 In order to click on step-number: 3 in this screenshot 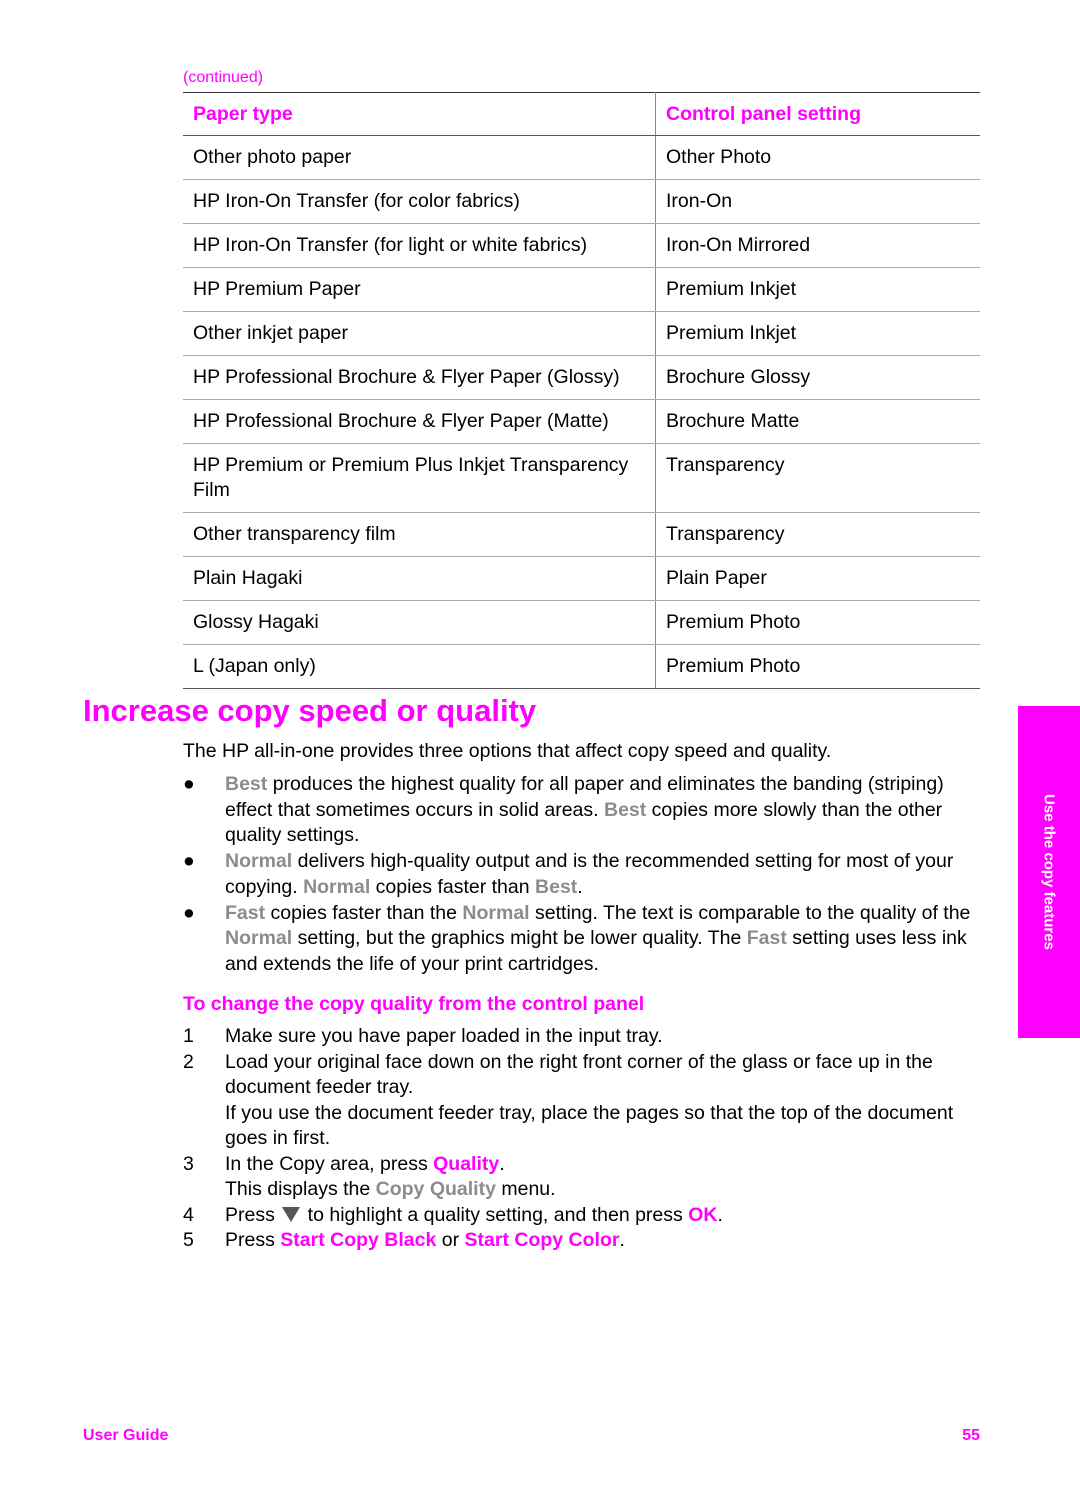, I will do `click(188, 1163)`.